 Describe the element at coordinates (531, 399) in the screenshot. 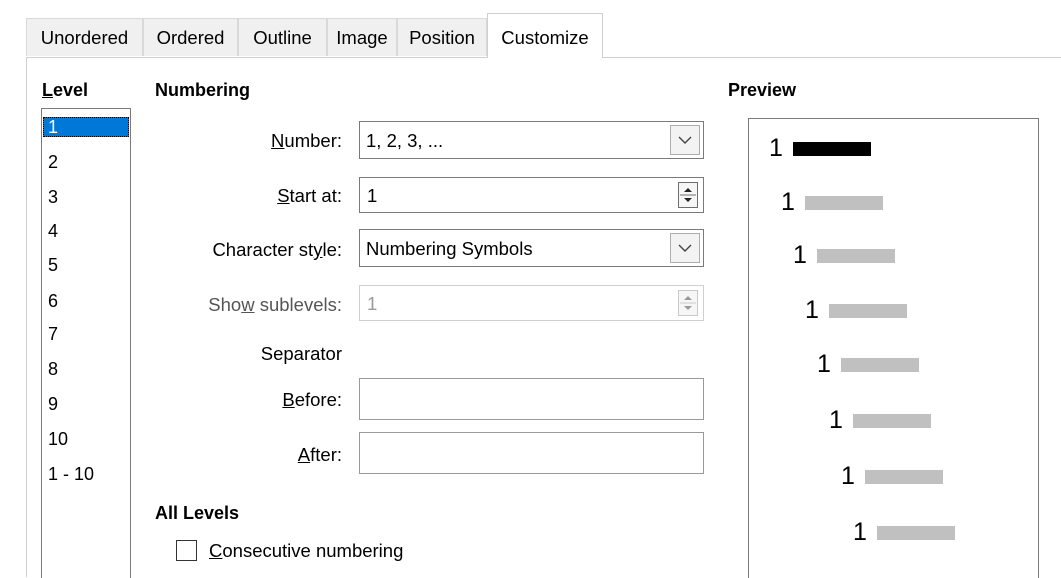

I see `before-input` at that location.